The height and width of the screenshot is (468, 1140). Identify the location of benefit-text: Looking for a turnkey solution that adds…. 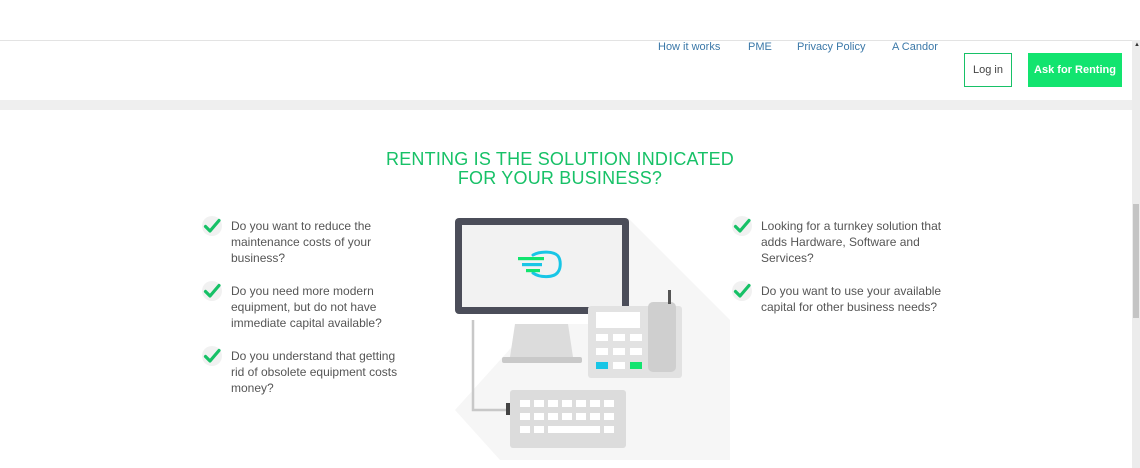
(851, 242).